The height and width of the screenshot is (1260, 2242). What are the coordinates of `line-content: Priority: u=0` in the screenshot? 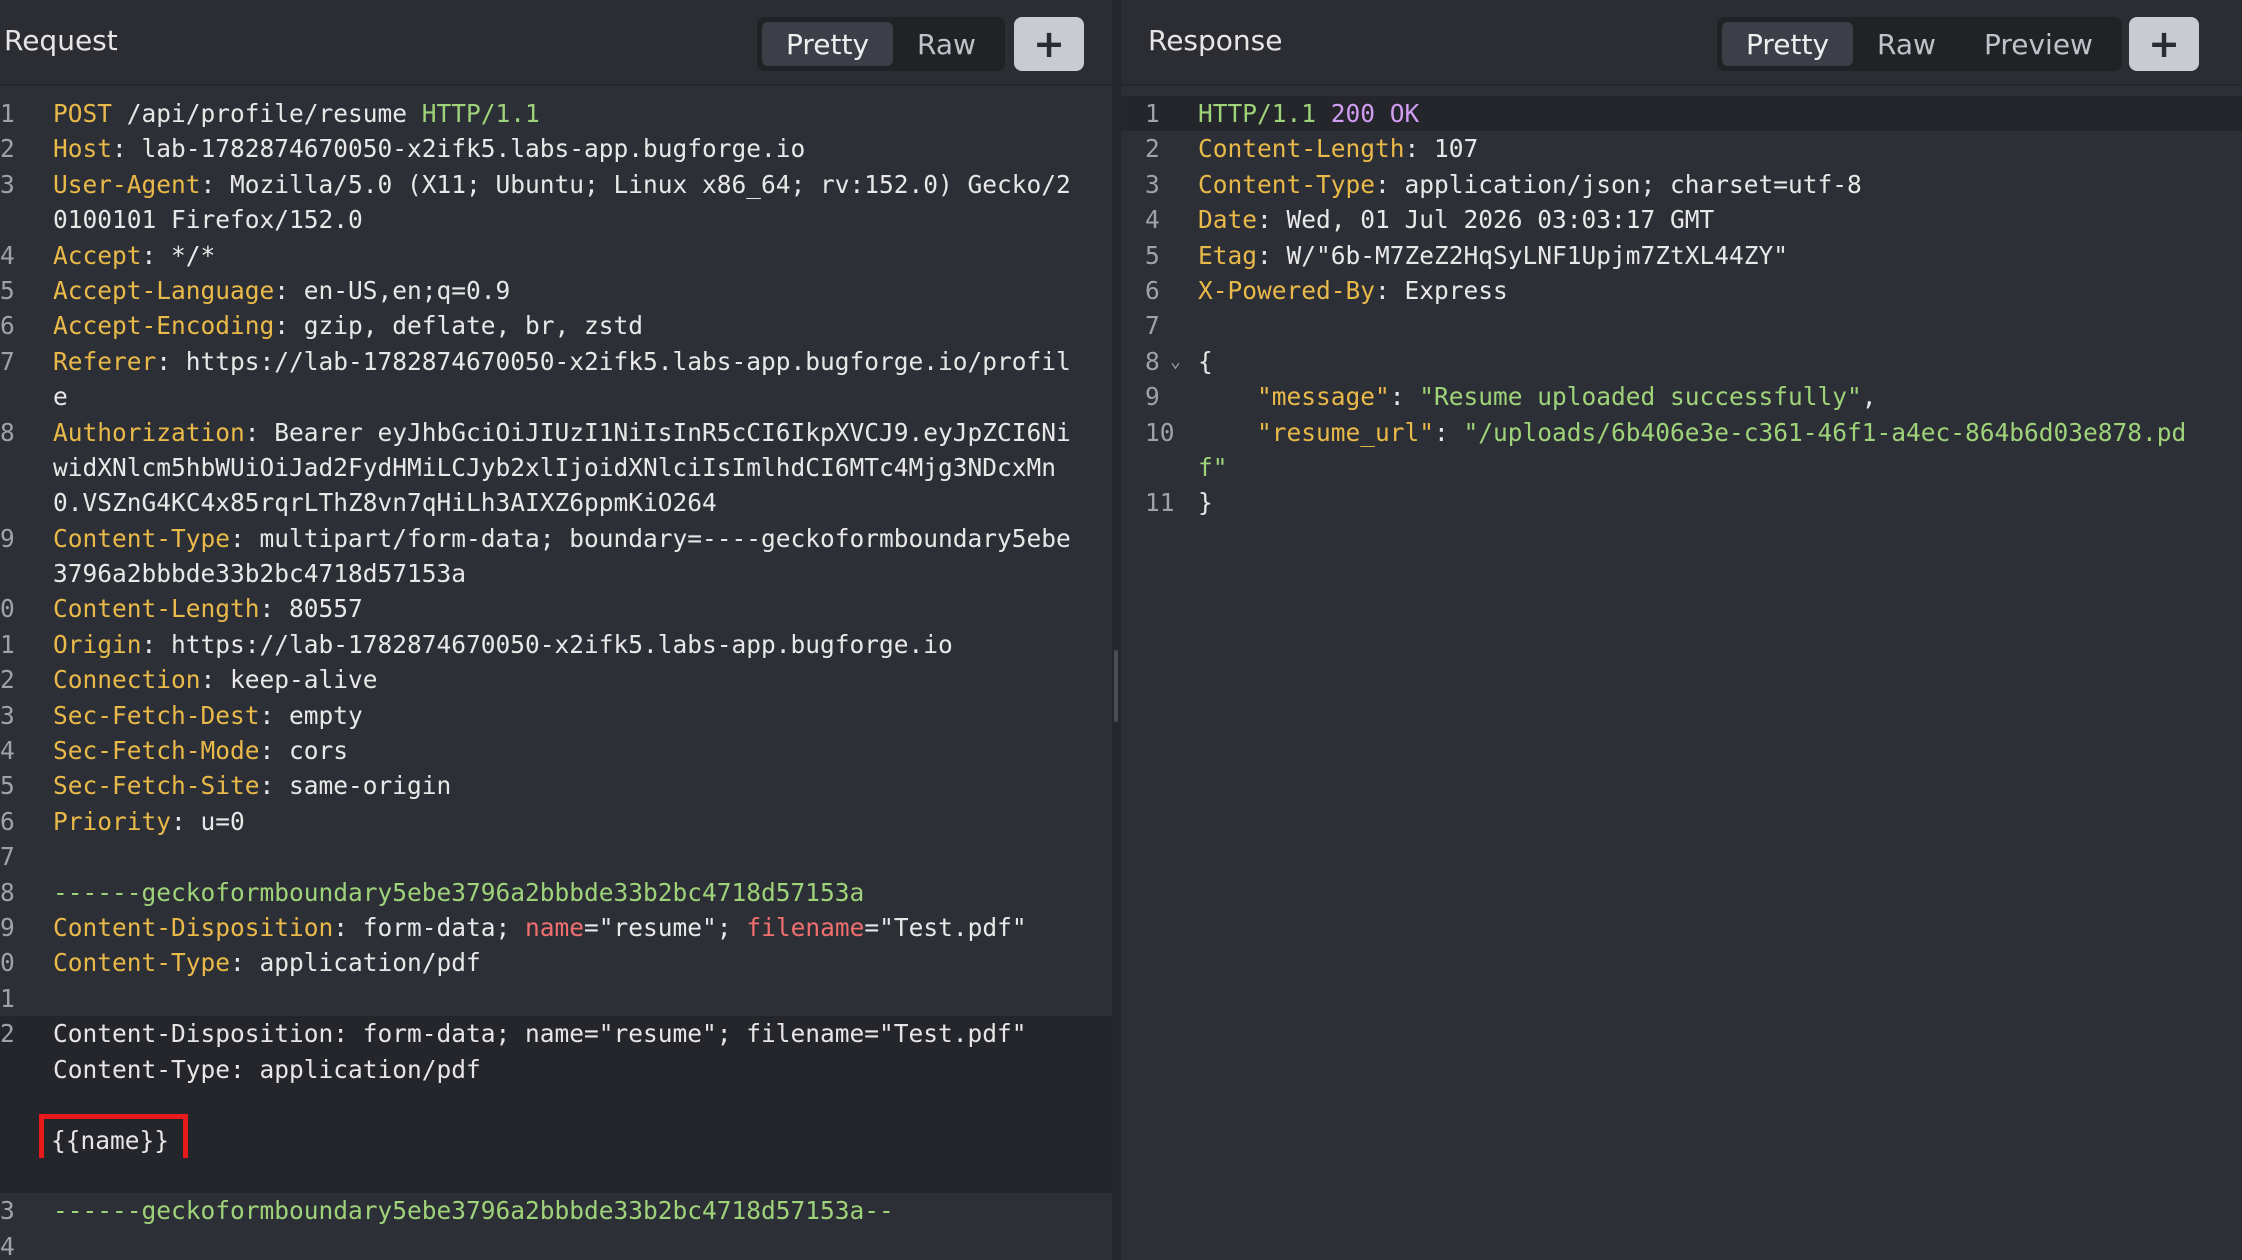 It's located at (149, 821).